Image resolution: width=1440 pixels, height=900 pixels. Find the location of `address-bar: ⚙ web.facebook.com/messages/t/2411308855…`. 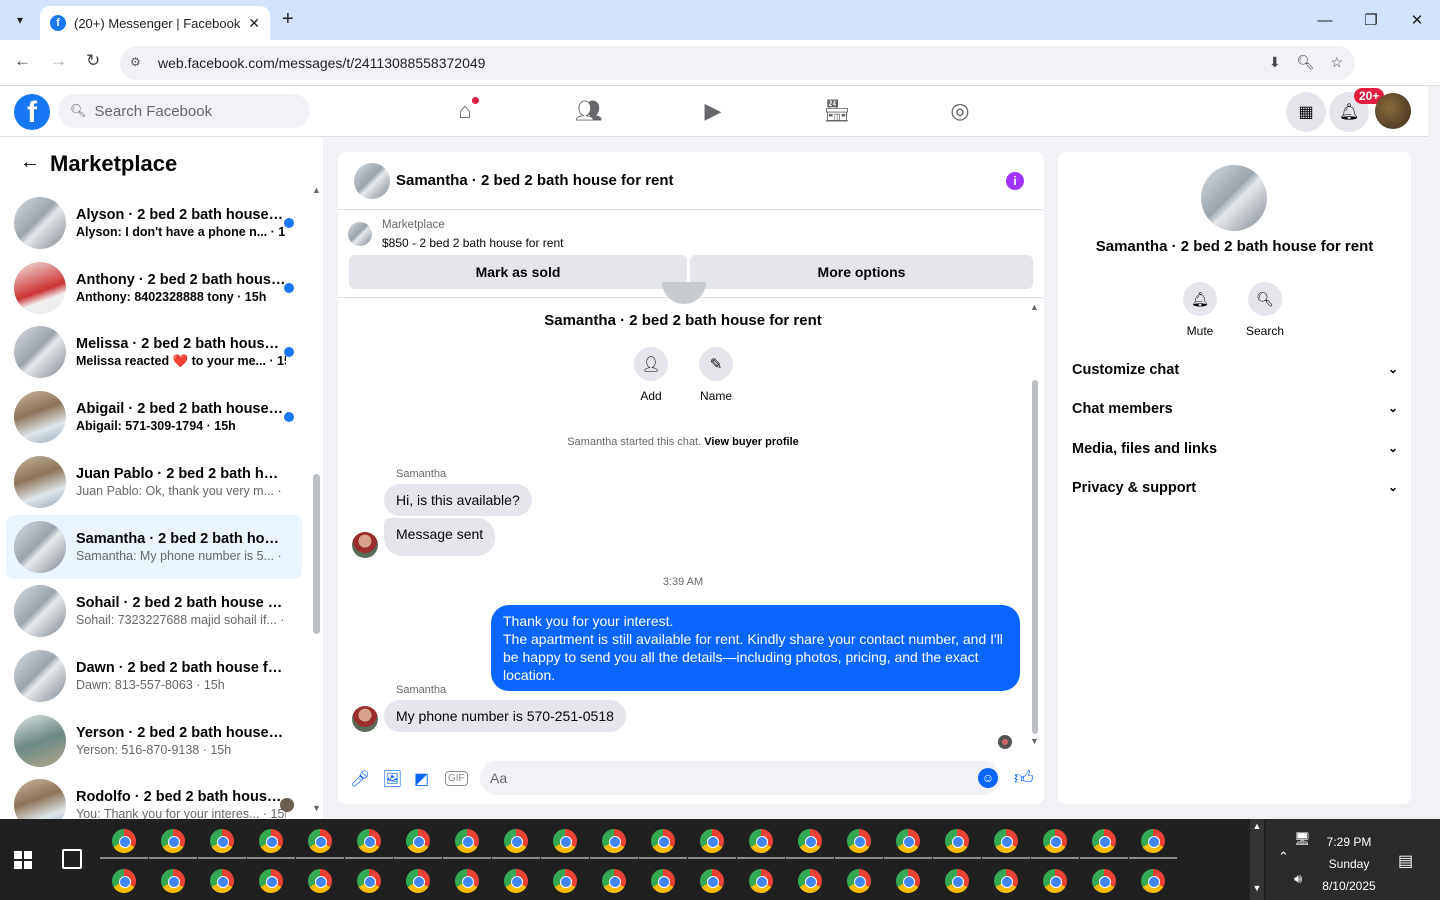

address-bar: ⚙ web.facebook.com/messages/t/2411308855… is located at coordinates (737, 63).